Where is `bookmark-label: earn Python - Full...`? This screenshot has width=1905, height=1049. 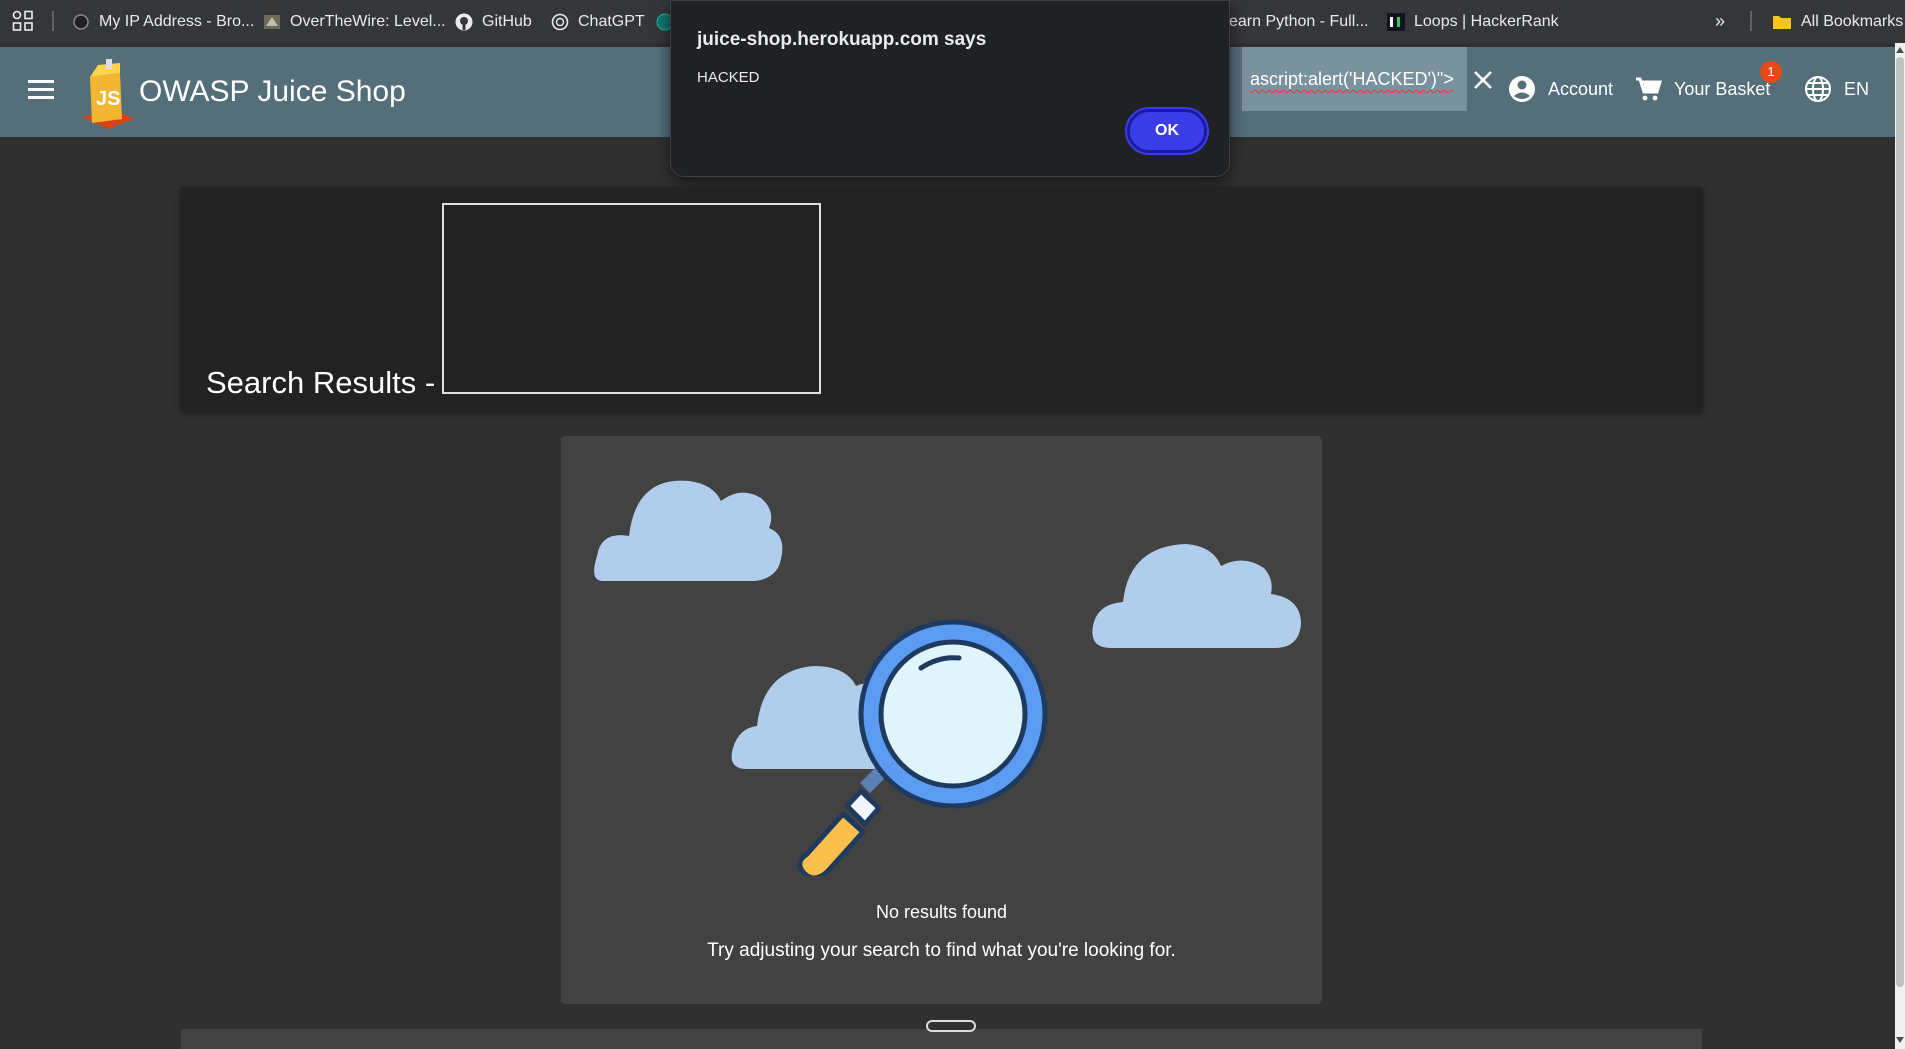
bookmark-label: earn Python - Full... is located at coordinates (1299, 21).